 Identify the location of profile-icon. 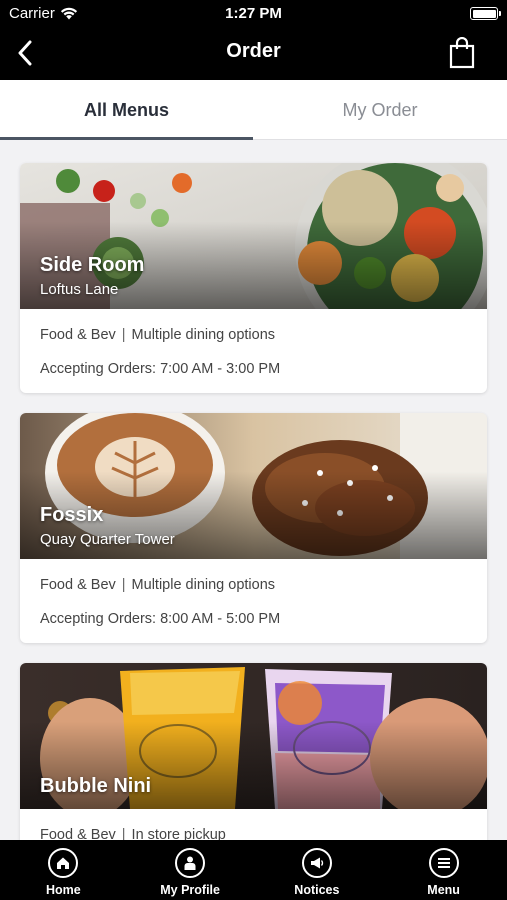
(190, 863).